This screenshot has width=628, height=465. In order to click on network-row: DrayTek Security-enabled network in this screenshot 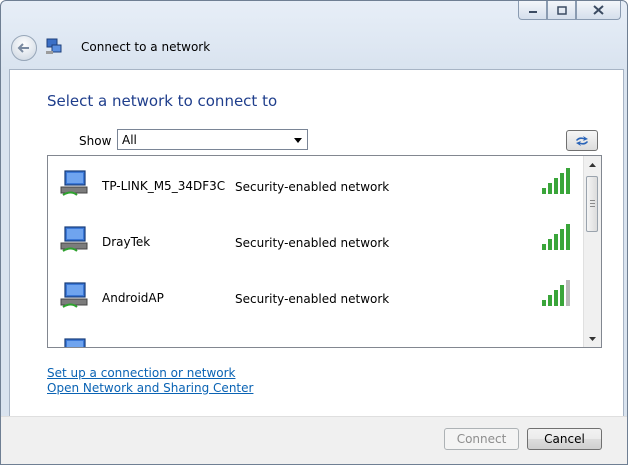, I will do `click(315, 240)`.